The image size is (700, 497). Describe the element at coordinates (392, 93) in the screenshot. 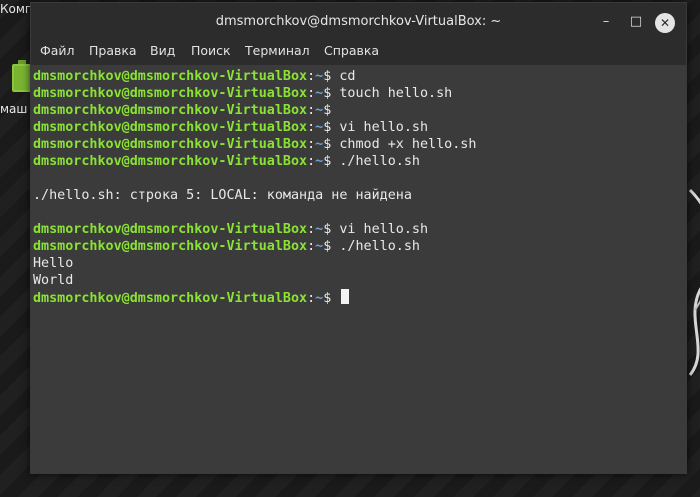

I see `terminal-command: touch hello.sh` at that location.